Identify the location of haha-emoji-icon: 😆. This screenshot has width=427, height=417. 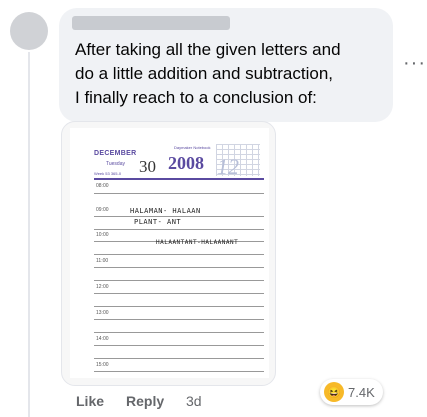
(334, 392).